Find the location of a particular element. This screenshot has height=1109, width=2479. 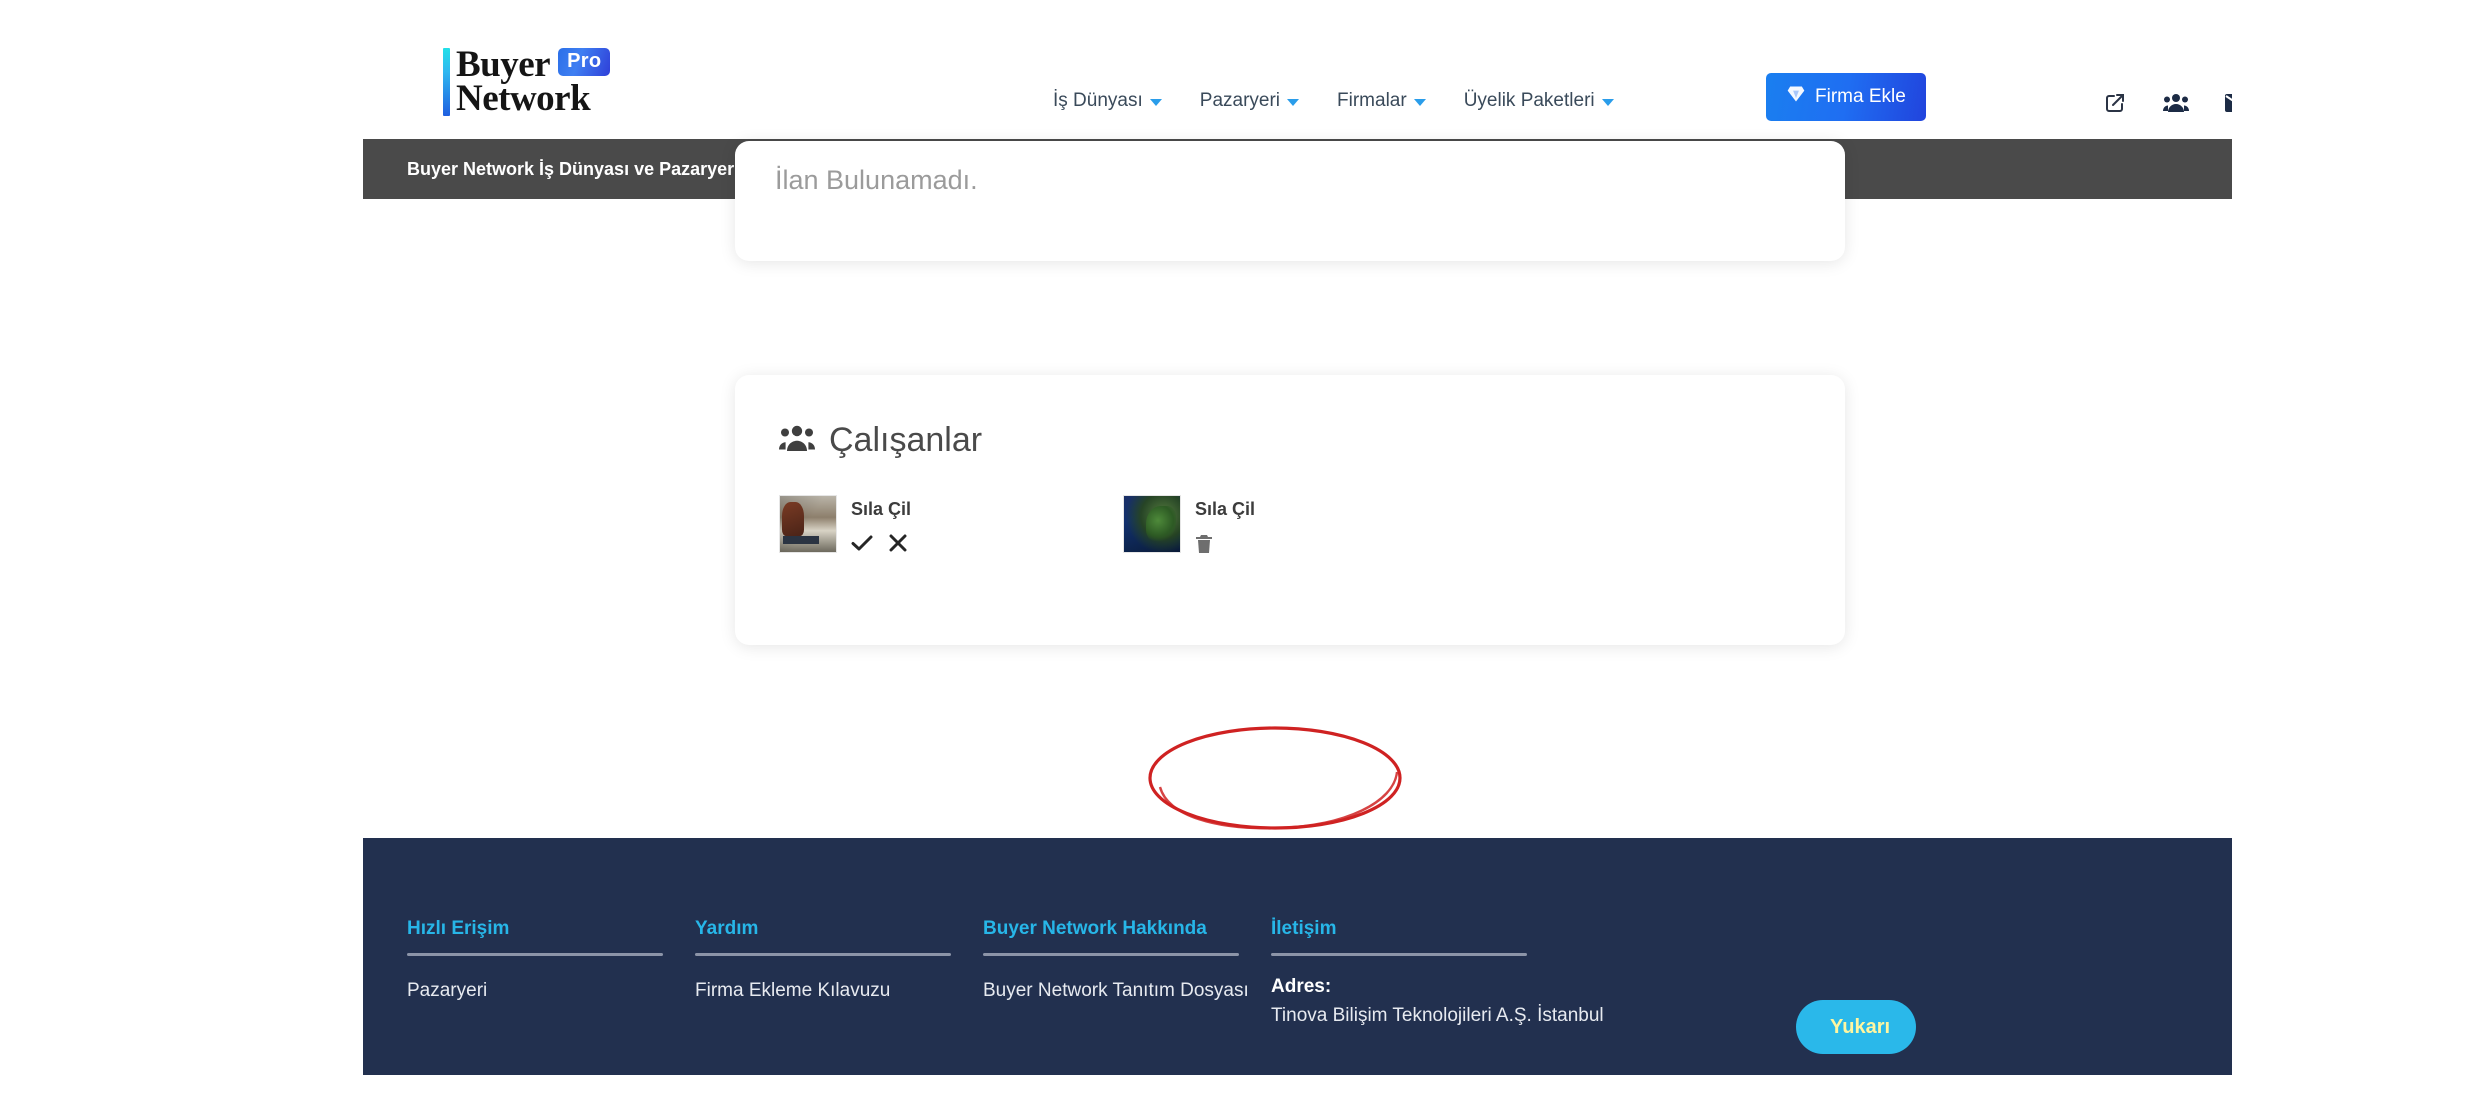

envelope-icon is located at coordinates (2228, 103).